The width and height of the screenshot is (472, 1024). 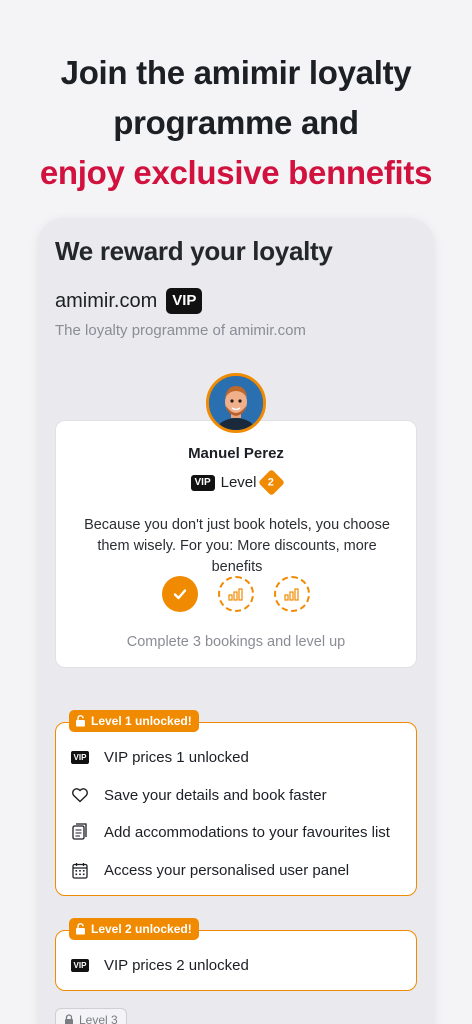 I want to click on benefit-item: VIP VIP prices 1 unlocked, so click(x=159, y=757).